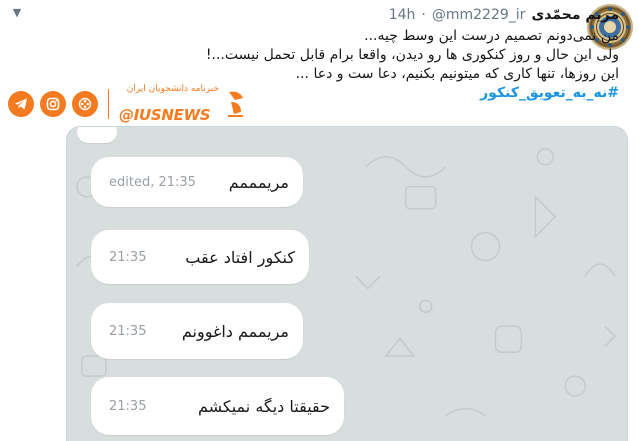 This screenshot has height=441, width=639. I want to click on telegram-icon, so click(21, 104).